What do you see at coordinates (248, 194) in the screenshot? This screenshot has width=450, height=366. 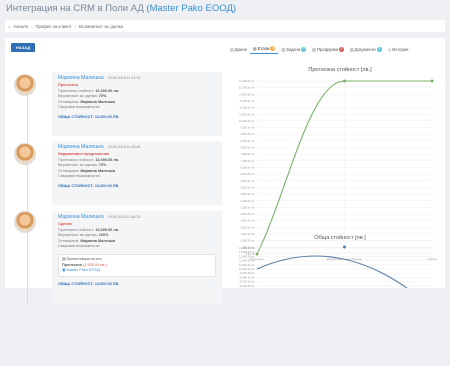 I see `y-tick-label: 4,500.00 лв.` at bounding box center [248, 194].